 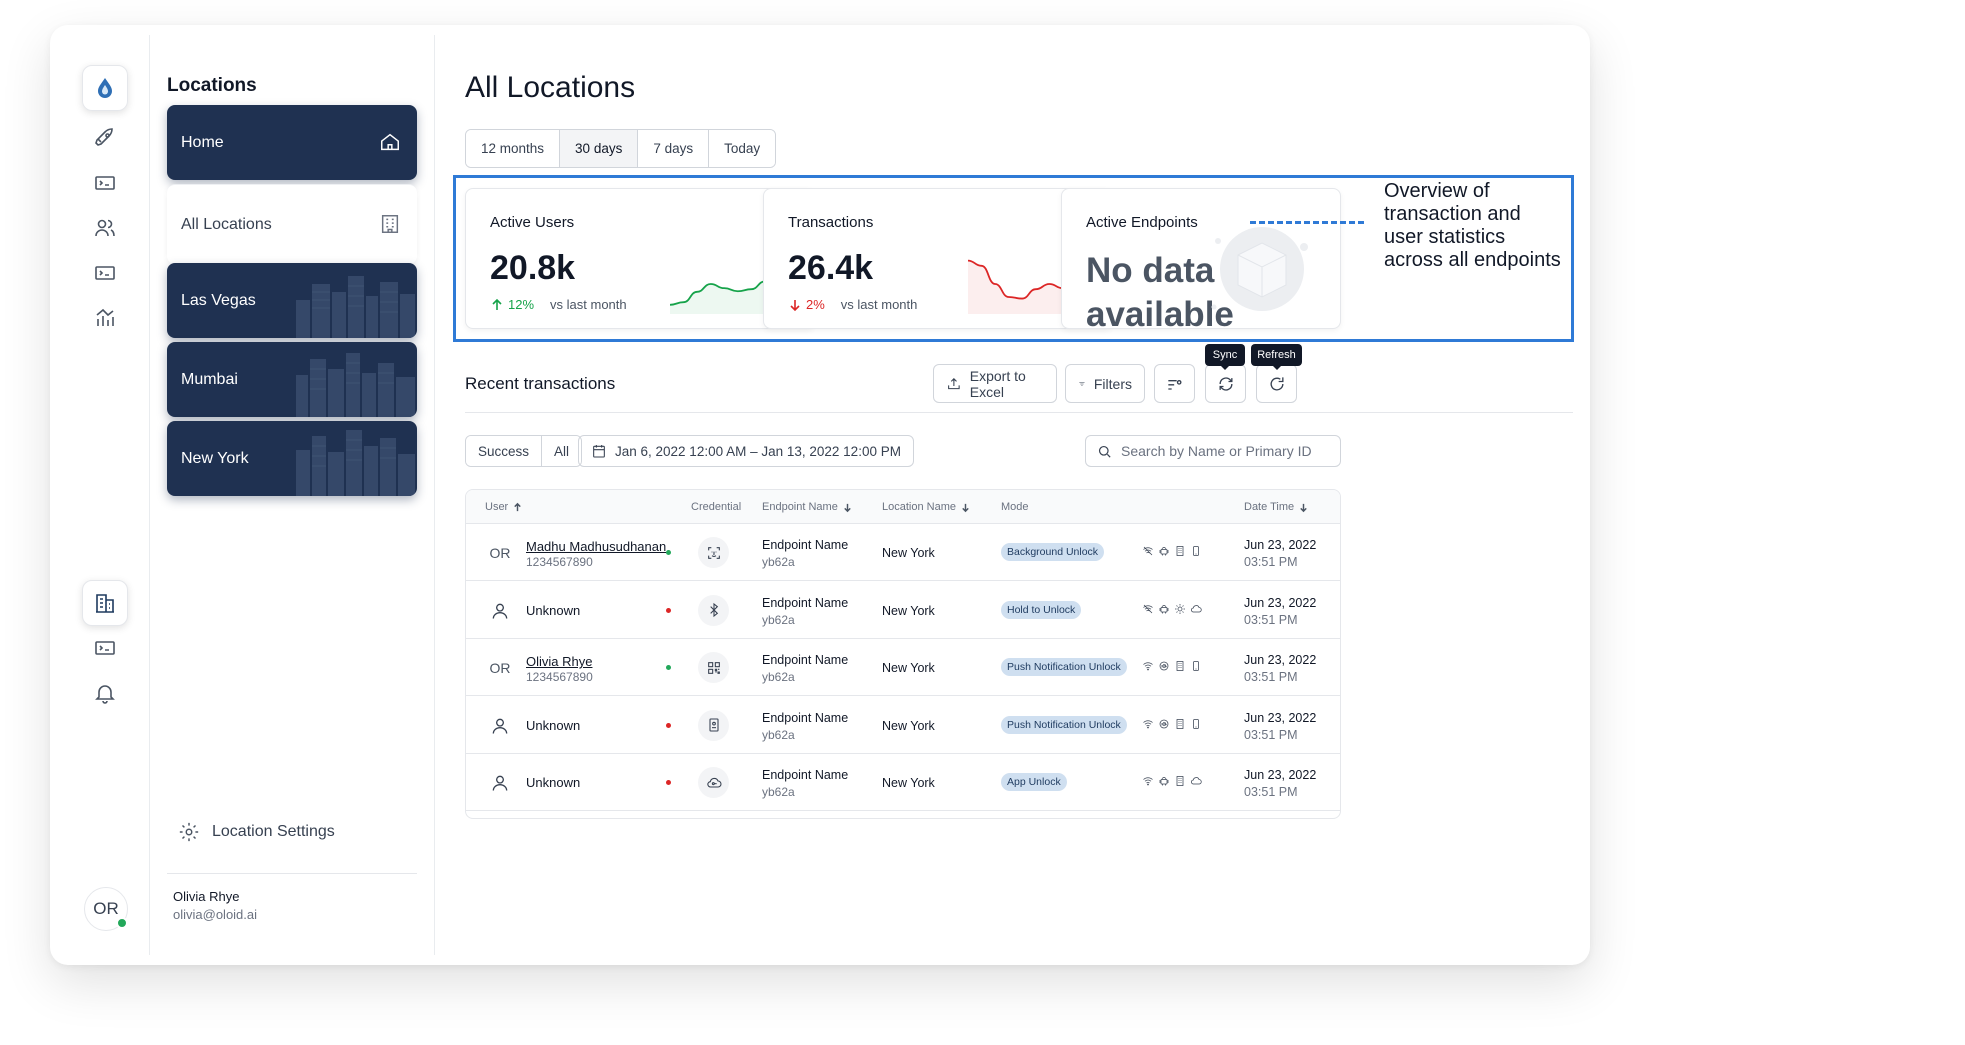 I want to click on search-icon, so click(x=1104, y=451).